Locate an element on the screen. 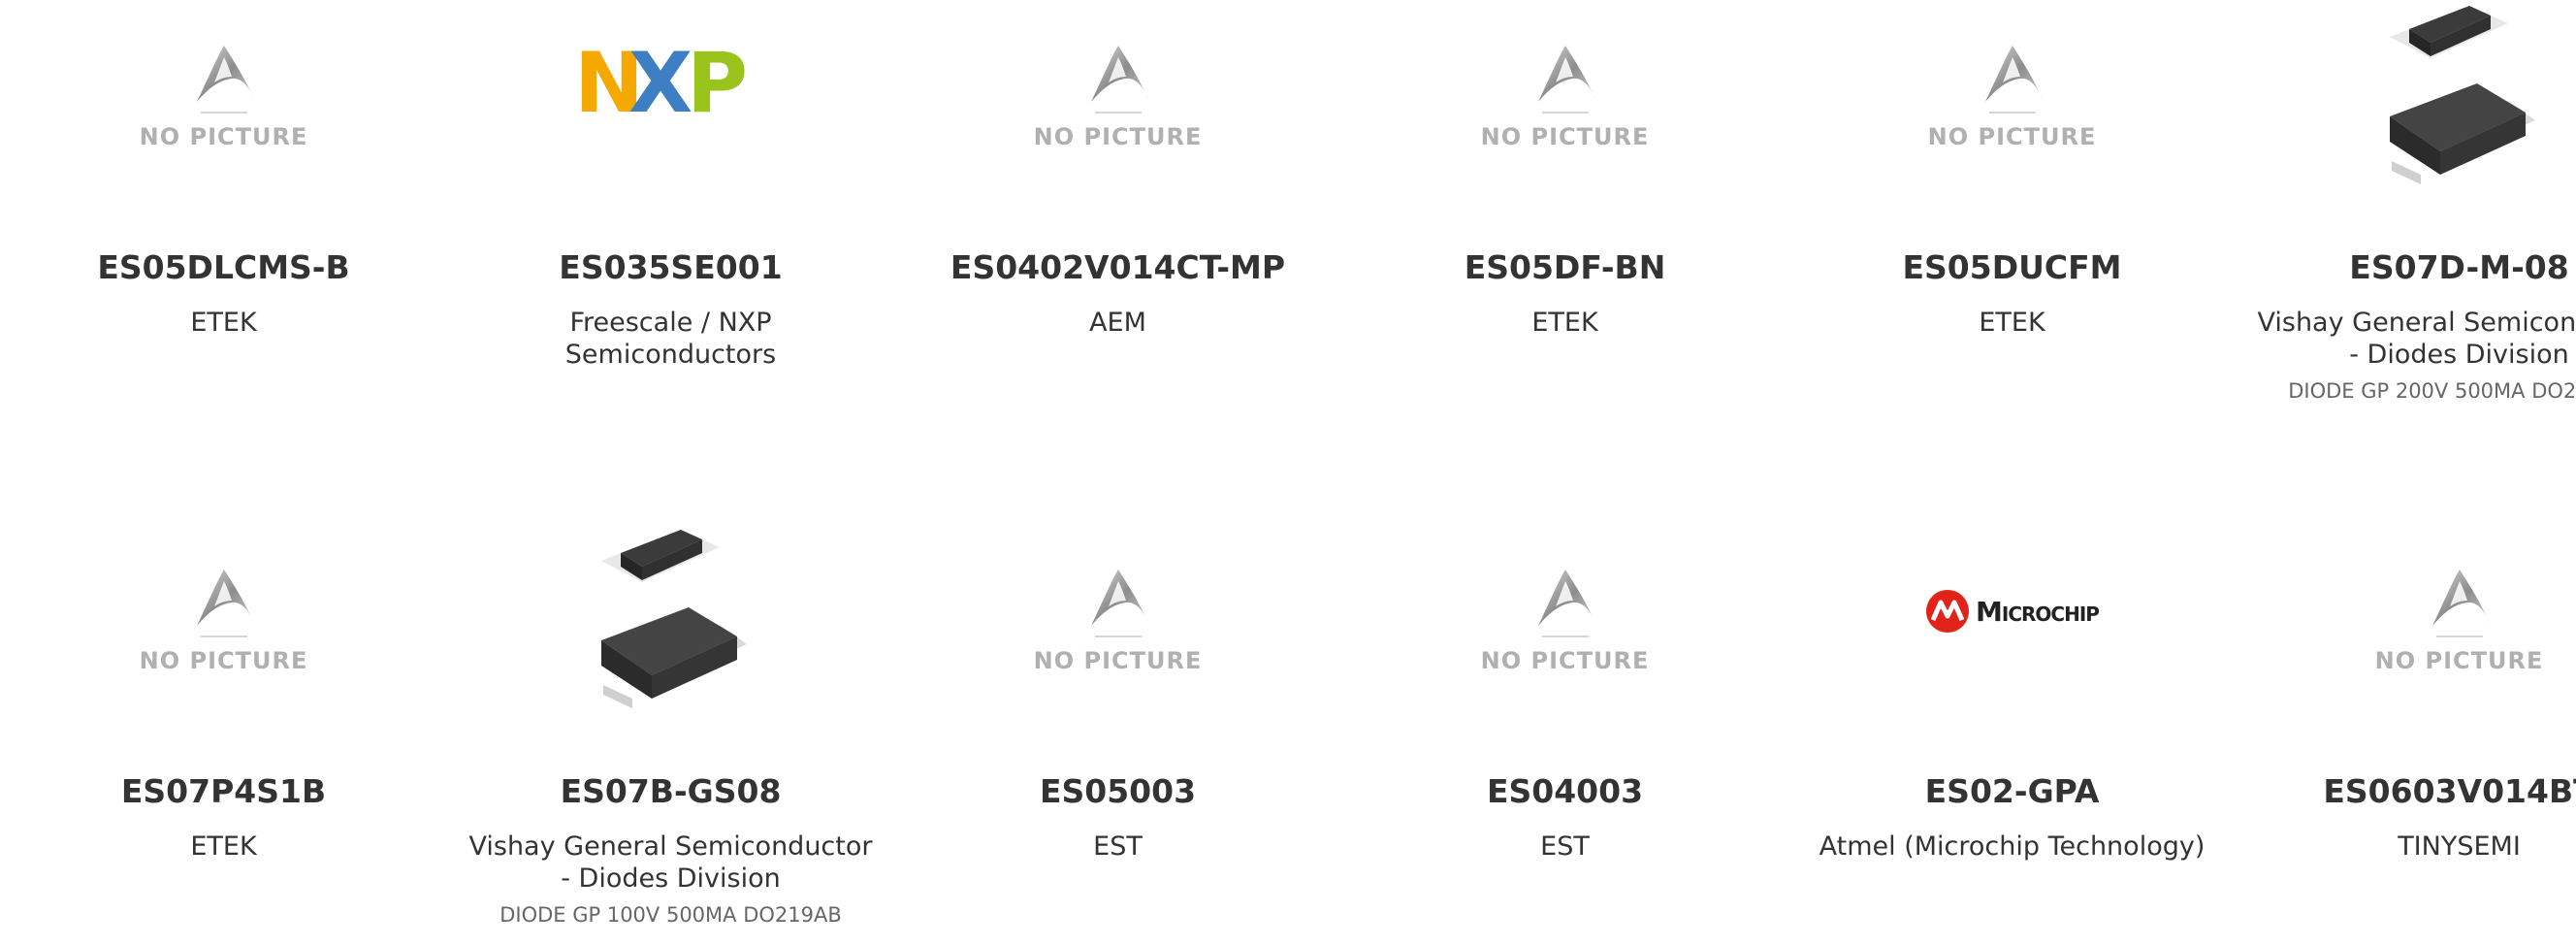 The height and width of the screenshot is (945, 2576). product-image: Microchip is located at coordinates (2012, 621).